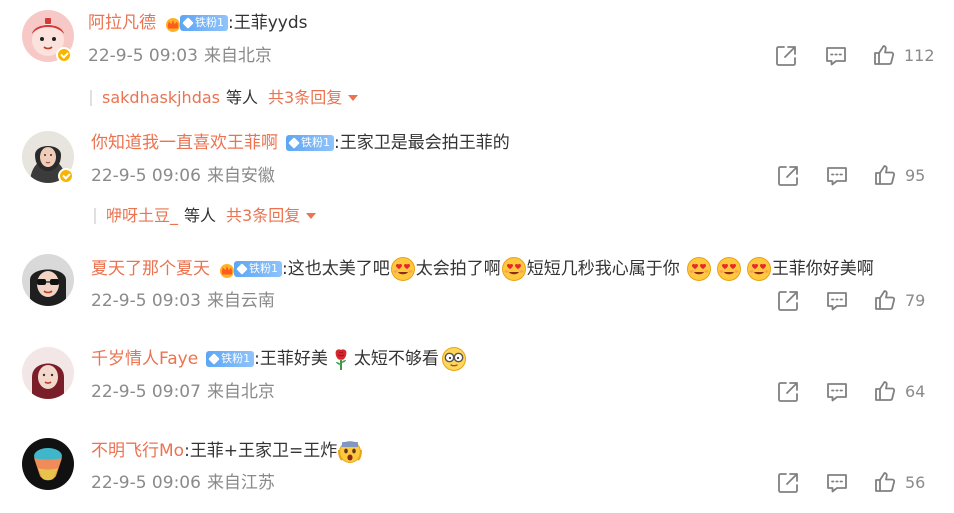  Describe the element at coordinates (224, 98) in the screenshot. I see `reply-summary: sakdhaskjhdas 等人 共3条回复` at that location.